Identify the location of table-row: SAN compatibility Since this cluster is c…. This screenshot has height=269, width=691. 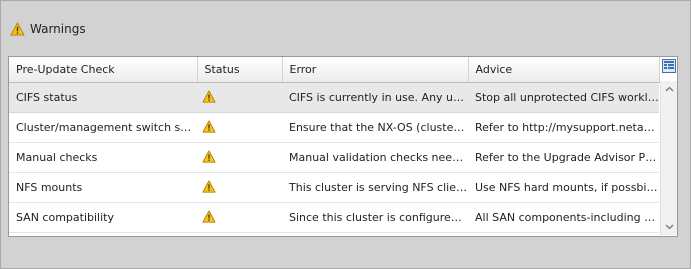
(334, 217).